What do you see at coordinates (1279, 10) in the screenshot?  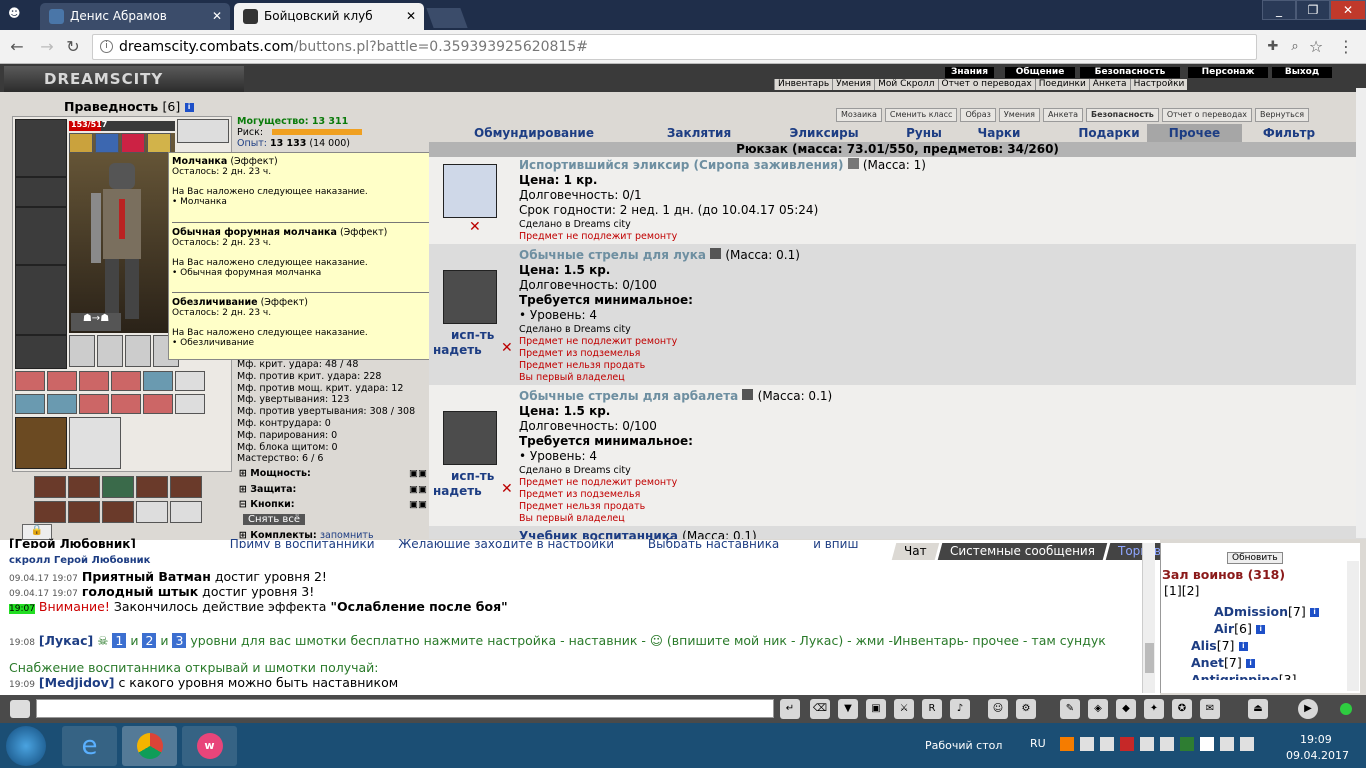 I see `minimize-button: _` at bounding box center [1279, 10].